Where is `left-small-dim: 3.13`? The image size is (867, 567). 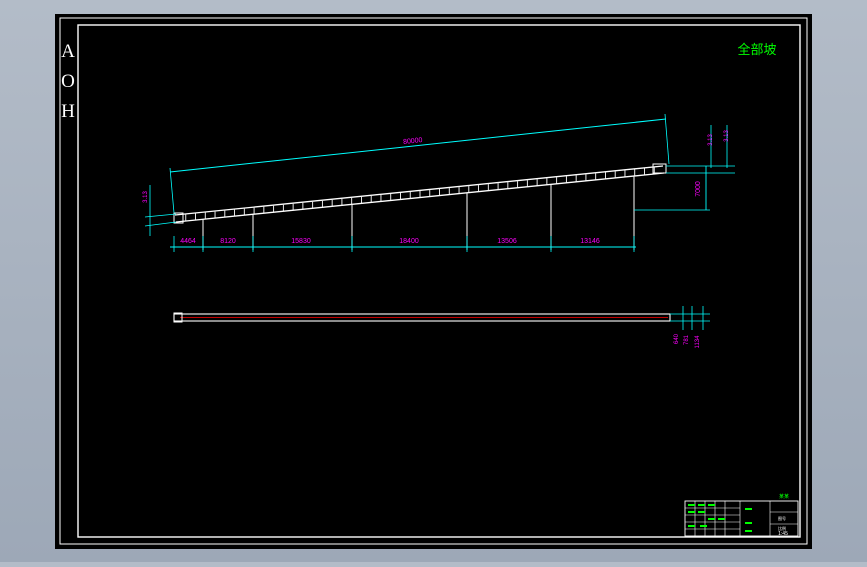 left-small-dim: 3.13 is located at coordinates (146, 197).